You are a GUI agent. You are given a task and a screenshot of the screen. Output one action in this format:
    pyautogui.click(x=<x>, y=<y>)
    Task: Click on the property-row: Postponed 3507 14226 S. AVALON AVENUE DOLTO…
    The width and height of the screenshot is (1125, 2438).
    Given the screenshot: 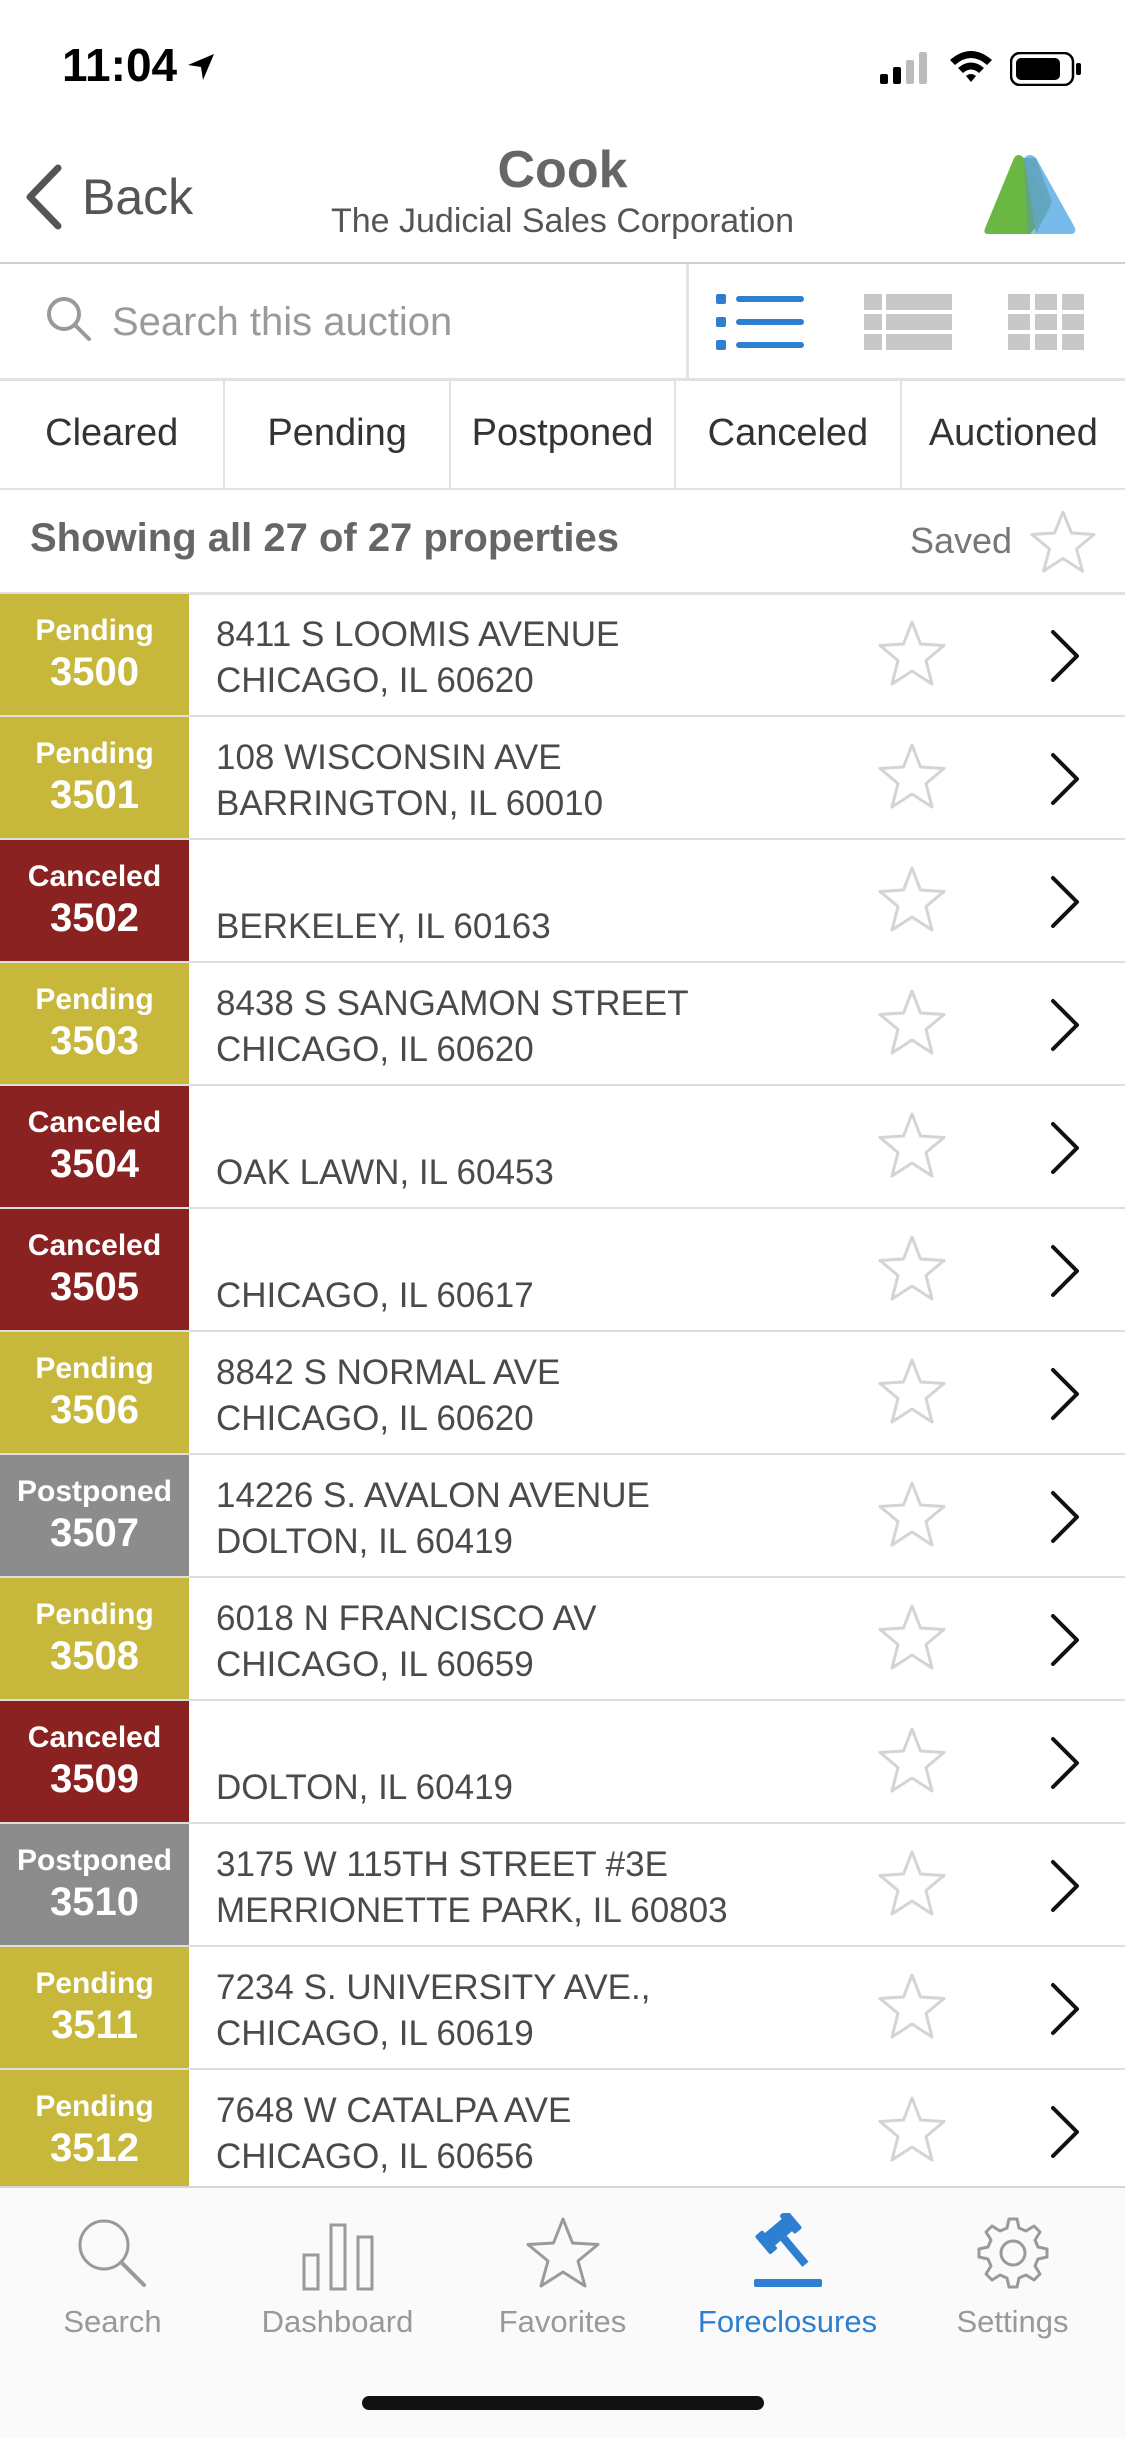 What is the action you would take?
    pyautogui.click(x=562, y=1516)
    